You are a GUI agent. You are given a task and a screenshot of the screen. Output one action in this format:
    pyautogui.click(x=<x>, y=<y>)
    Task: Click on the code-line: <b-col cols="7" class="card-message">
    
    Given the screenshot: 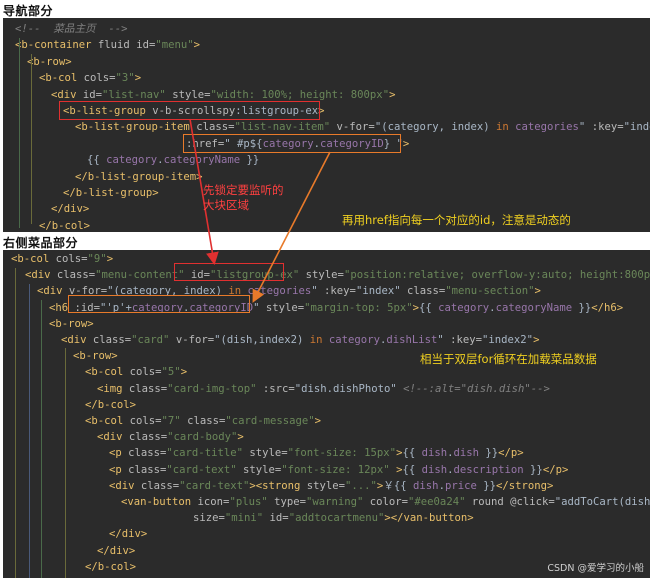 What is the action you would take?
    pyautogui.click(x=326, y=421)
    